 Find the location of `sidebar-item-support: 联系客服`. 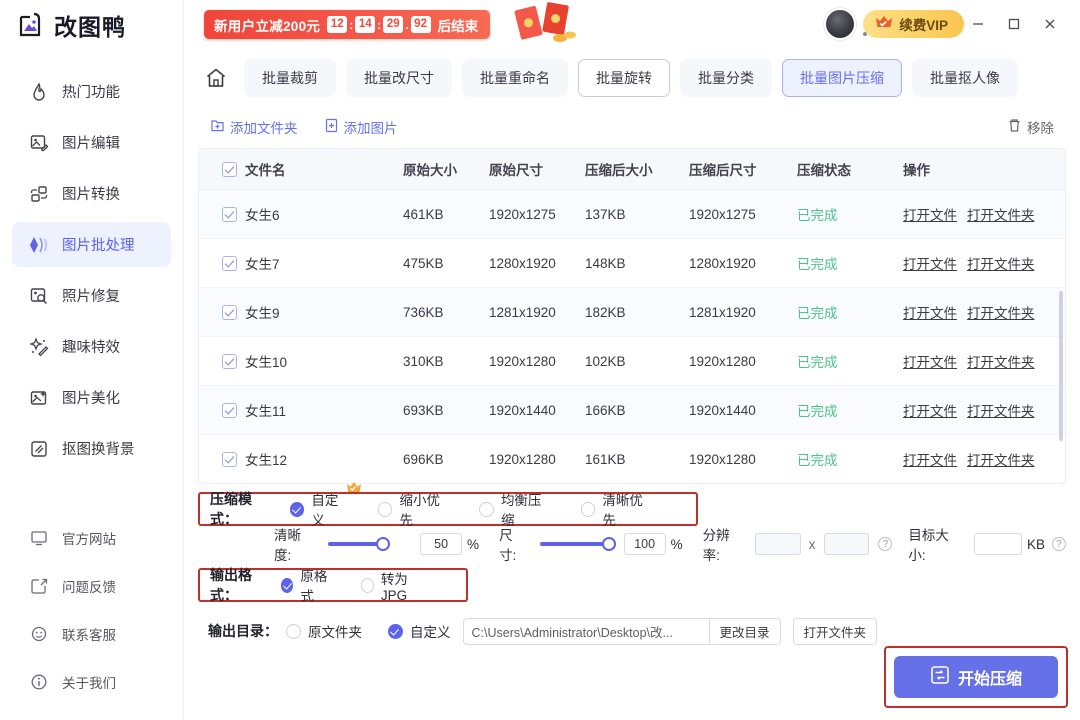

sidebar-item-support: 联系客服 is located at coordinates (91, 634).